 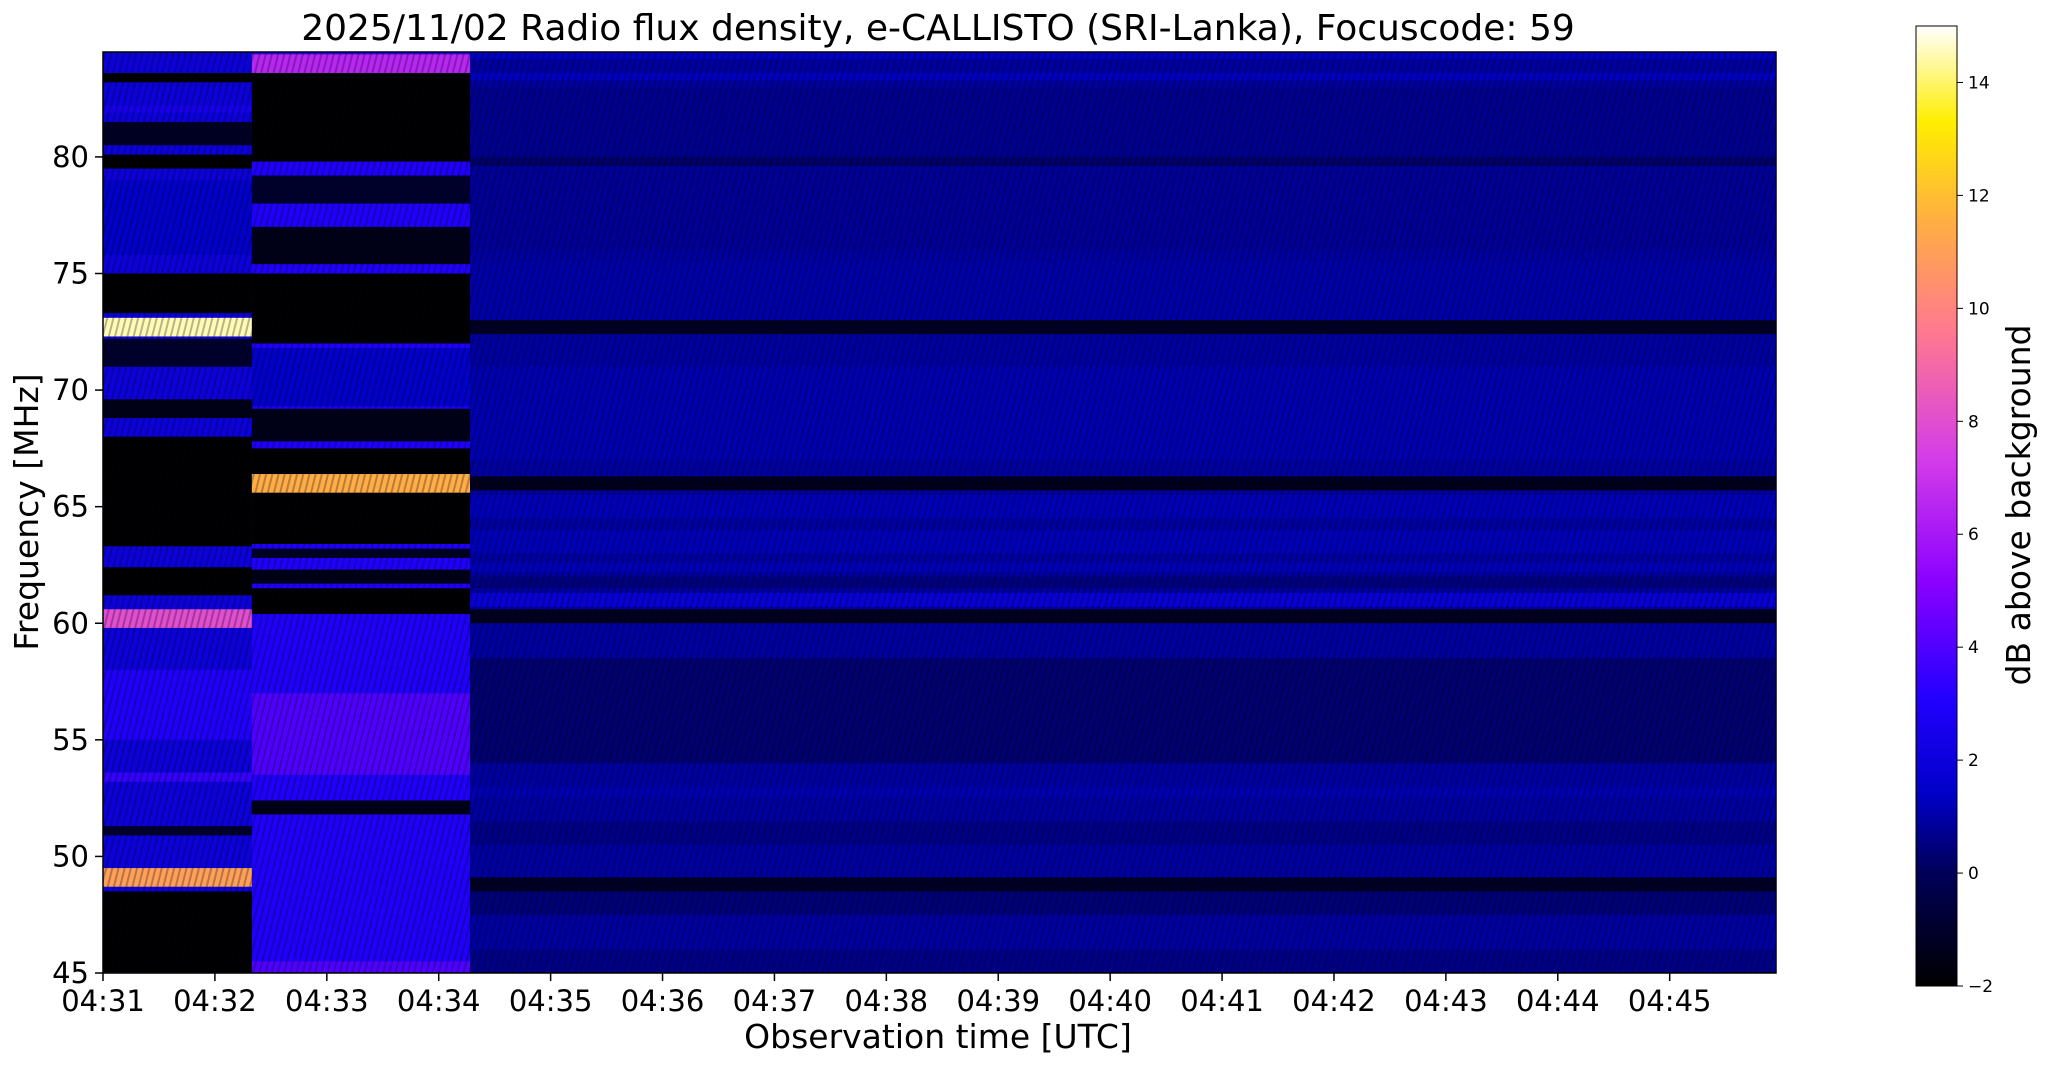 I want to click on colorbar-label: dB above background, so click(x=2018, y=505).